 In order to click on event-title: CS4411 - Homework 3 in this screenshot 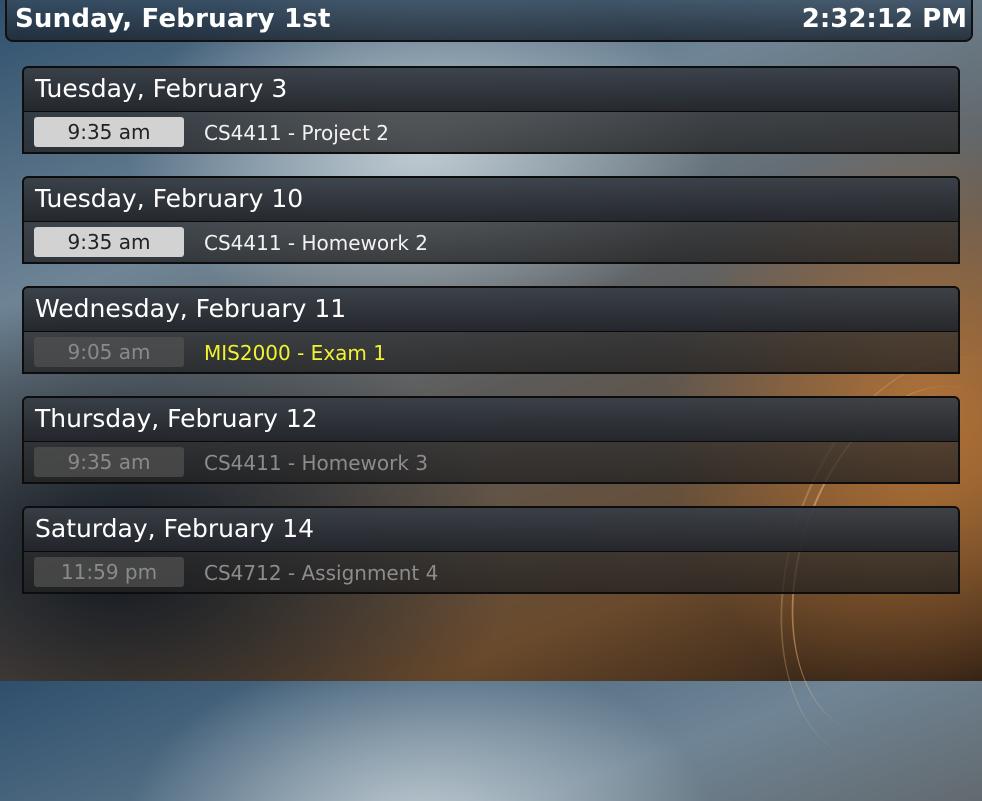, I will do `click(316, 463)`.